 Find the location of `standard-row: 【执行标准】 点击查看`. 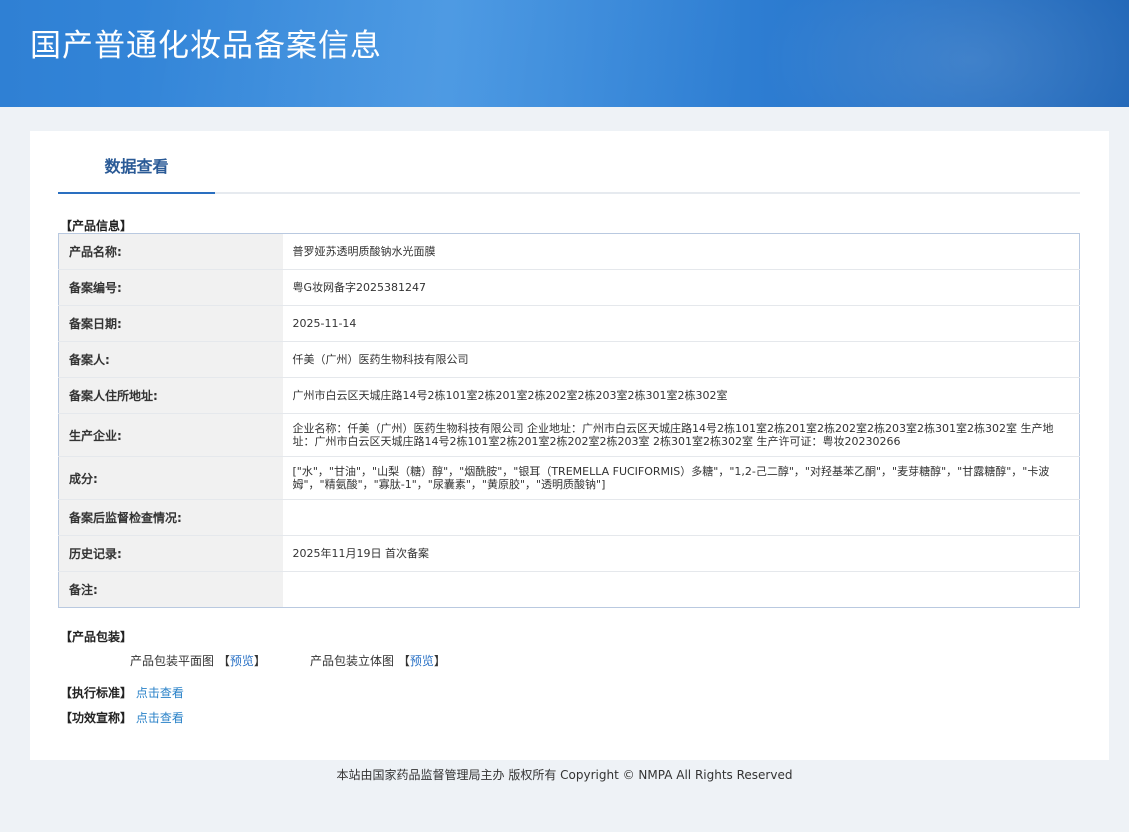

standard-row: 【执行标准】 点击查看 is located at coordinates (122, 692).